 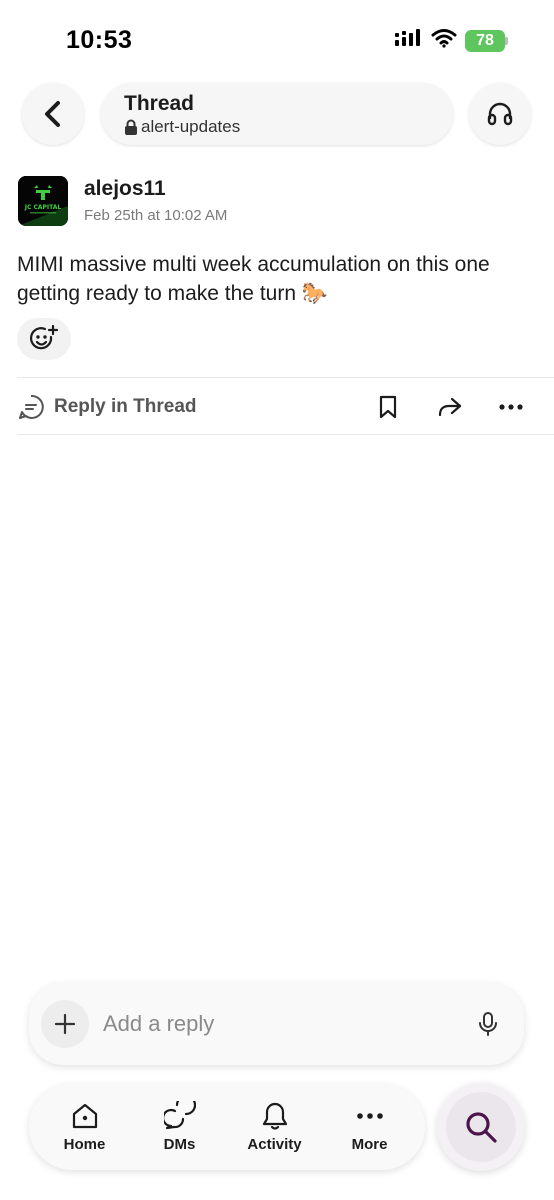 I want to click on reply-input, so click(x=278, y=1024).